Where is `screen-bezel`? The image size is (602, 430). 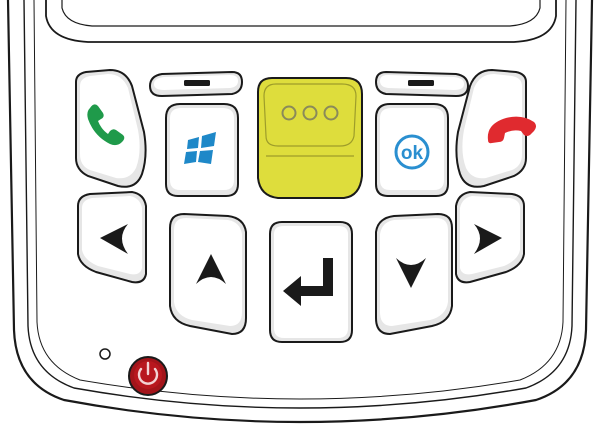 screen-bezel is located at coordinates (301, 21).